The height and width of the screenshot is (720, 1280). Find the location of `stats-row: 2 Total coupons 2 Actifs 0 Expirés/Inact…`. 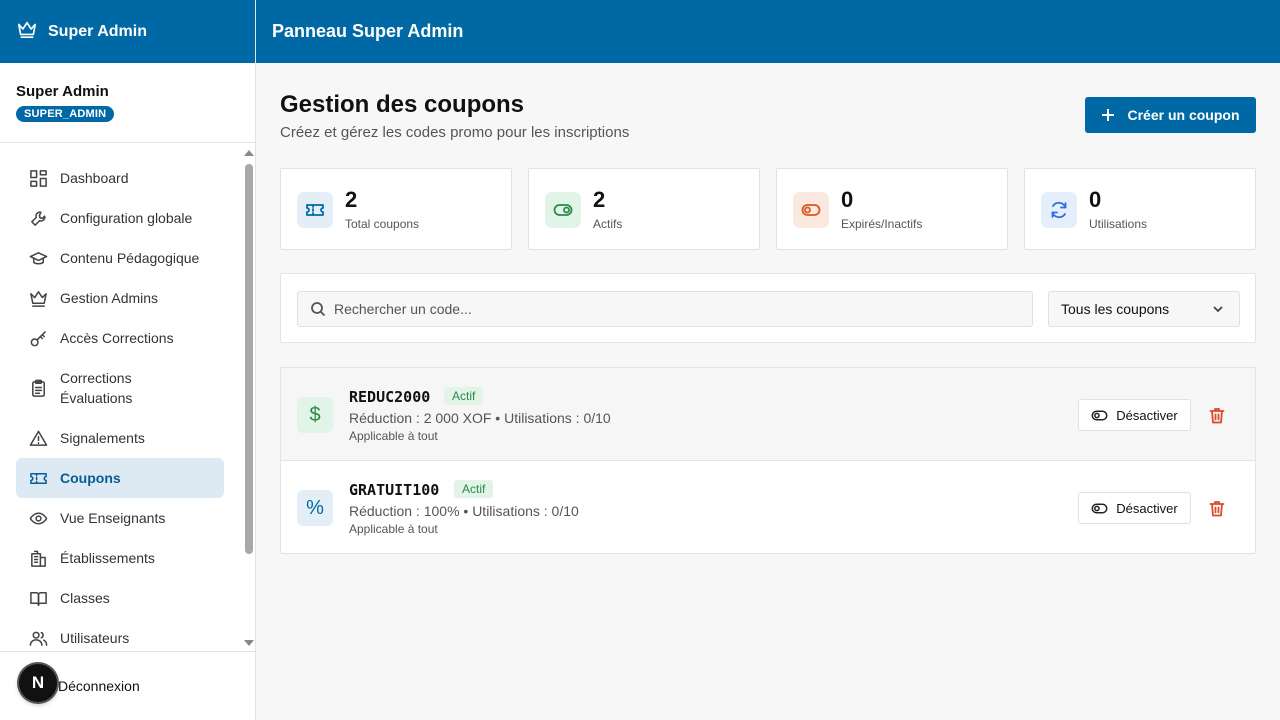

stats-row: 2 Total coupons 2 Actifs 0 Expirés/Inact… is located at coordinates (768, 209).